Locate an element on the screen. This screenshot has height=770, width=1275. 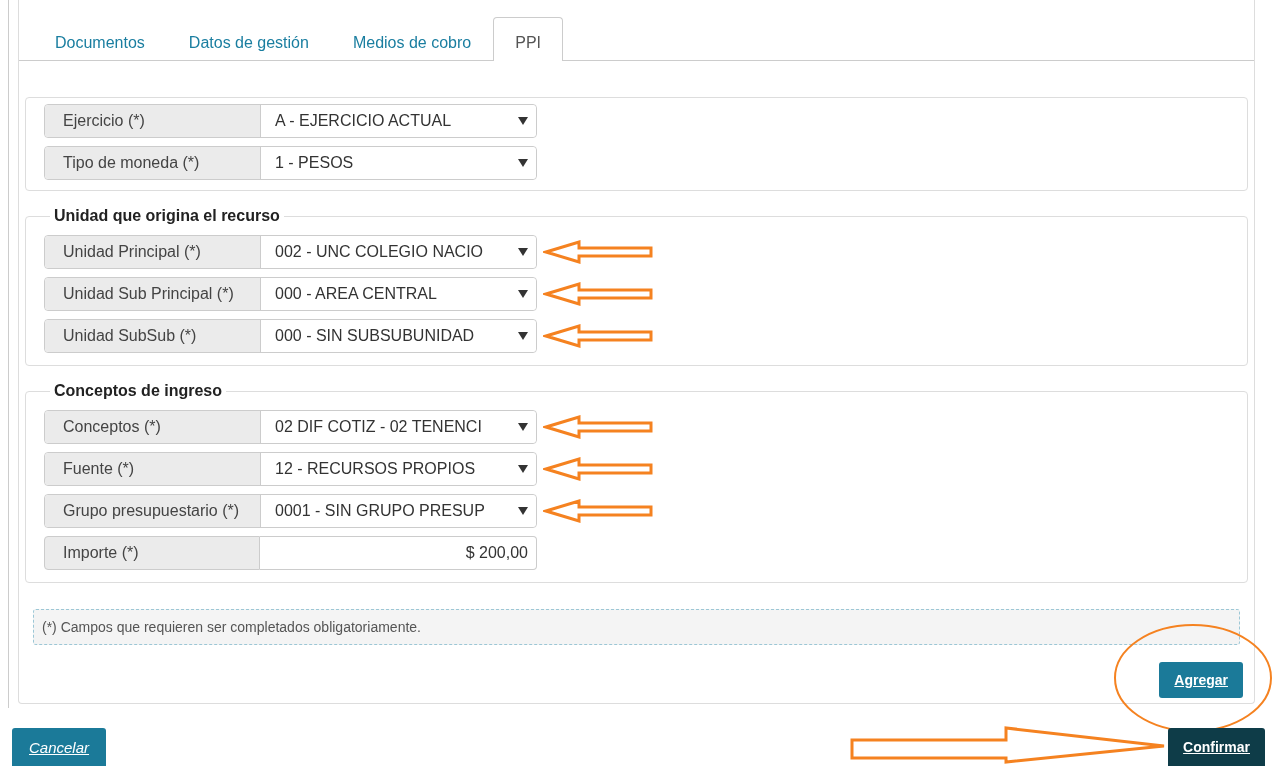
tab: Documentos is located at coordinates (100, 38).